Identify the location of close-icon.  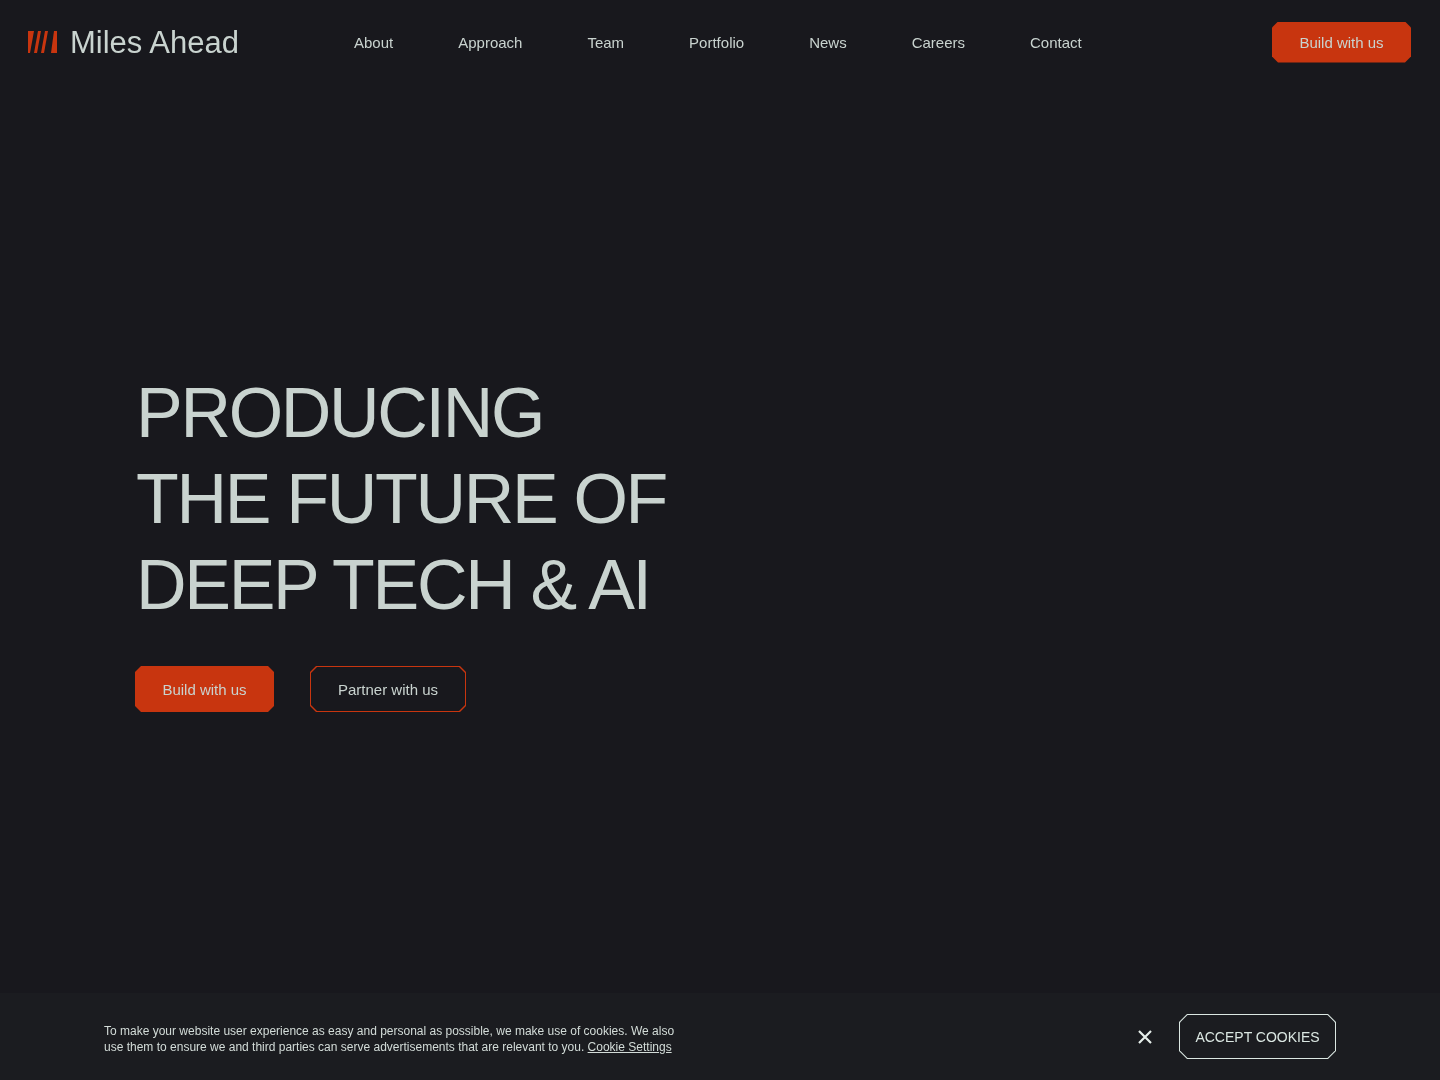
(1145, 1036).